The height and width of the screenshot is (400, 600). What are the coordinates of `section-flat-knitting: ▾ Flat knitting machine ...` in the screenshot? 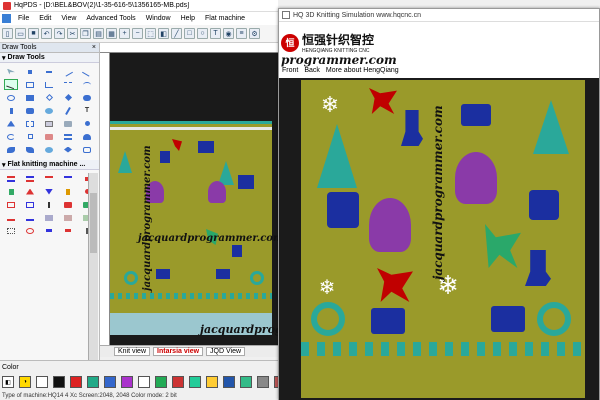 It's located at (49, 165).